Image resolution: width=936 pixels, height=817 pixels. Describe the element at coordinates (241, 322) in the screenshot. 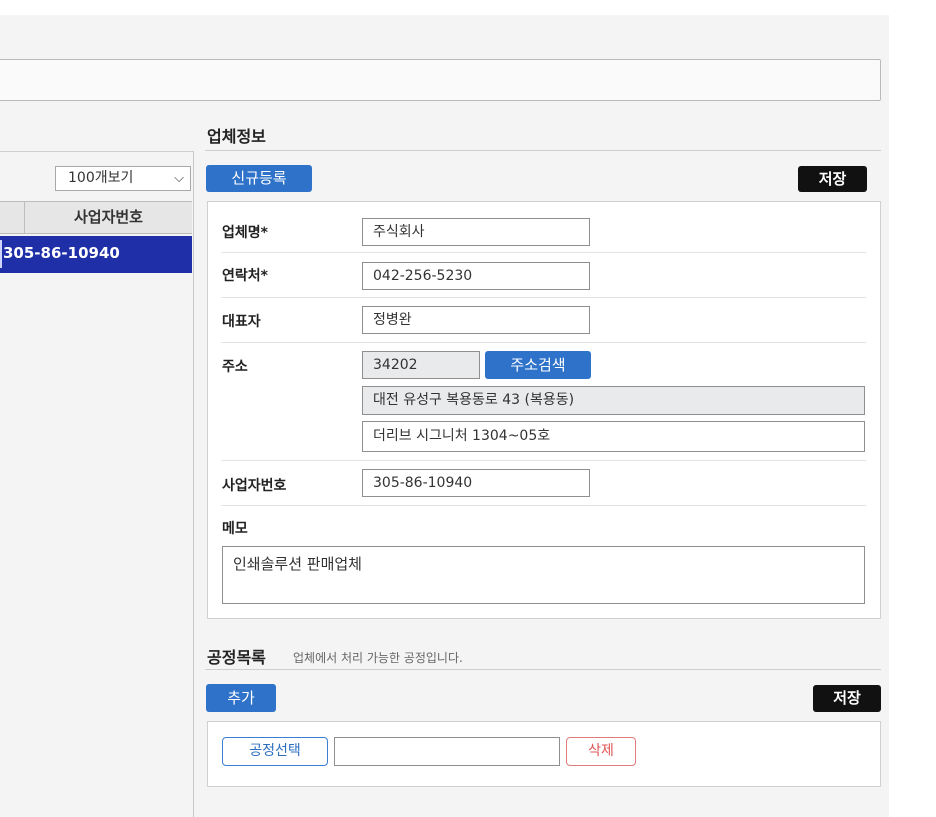

I see `ceo-label: 대표자` at that location.